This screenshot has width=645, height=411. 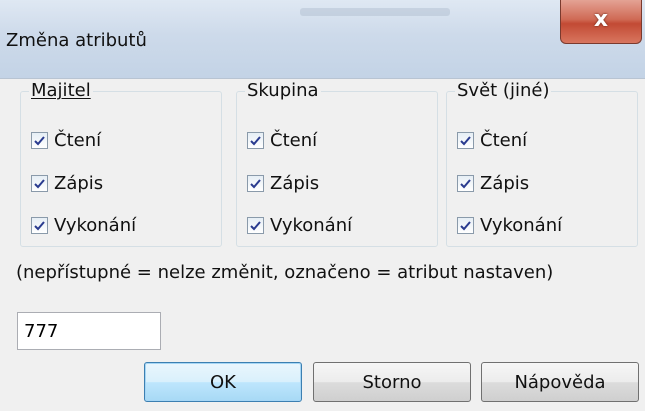 I want to click on close-icon: x, so click(x=601, y=19).